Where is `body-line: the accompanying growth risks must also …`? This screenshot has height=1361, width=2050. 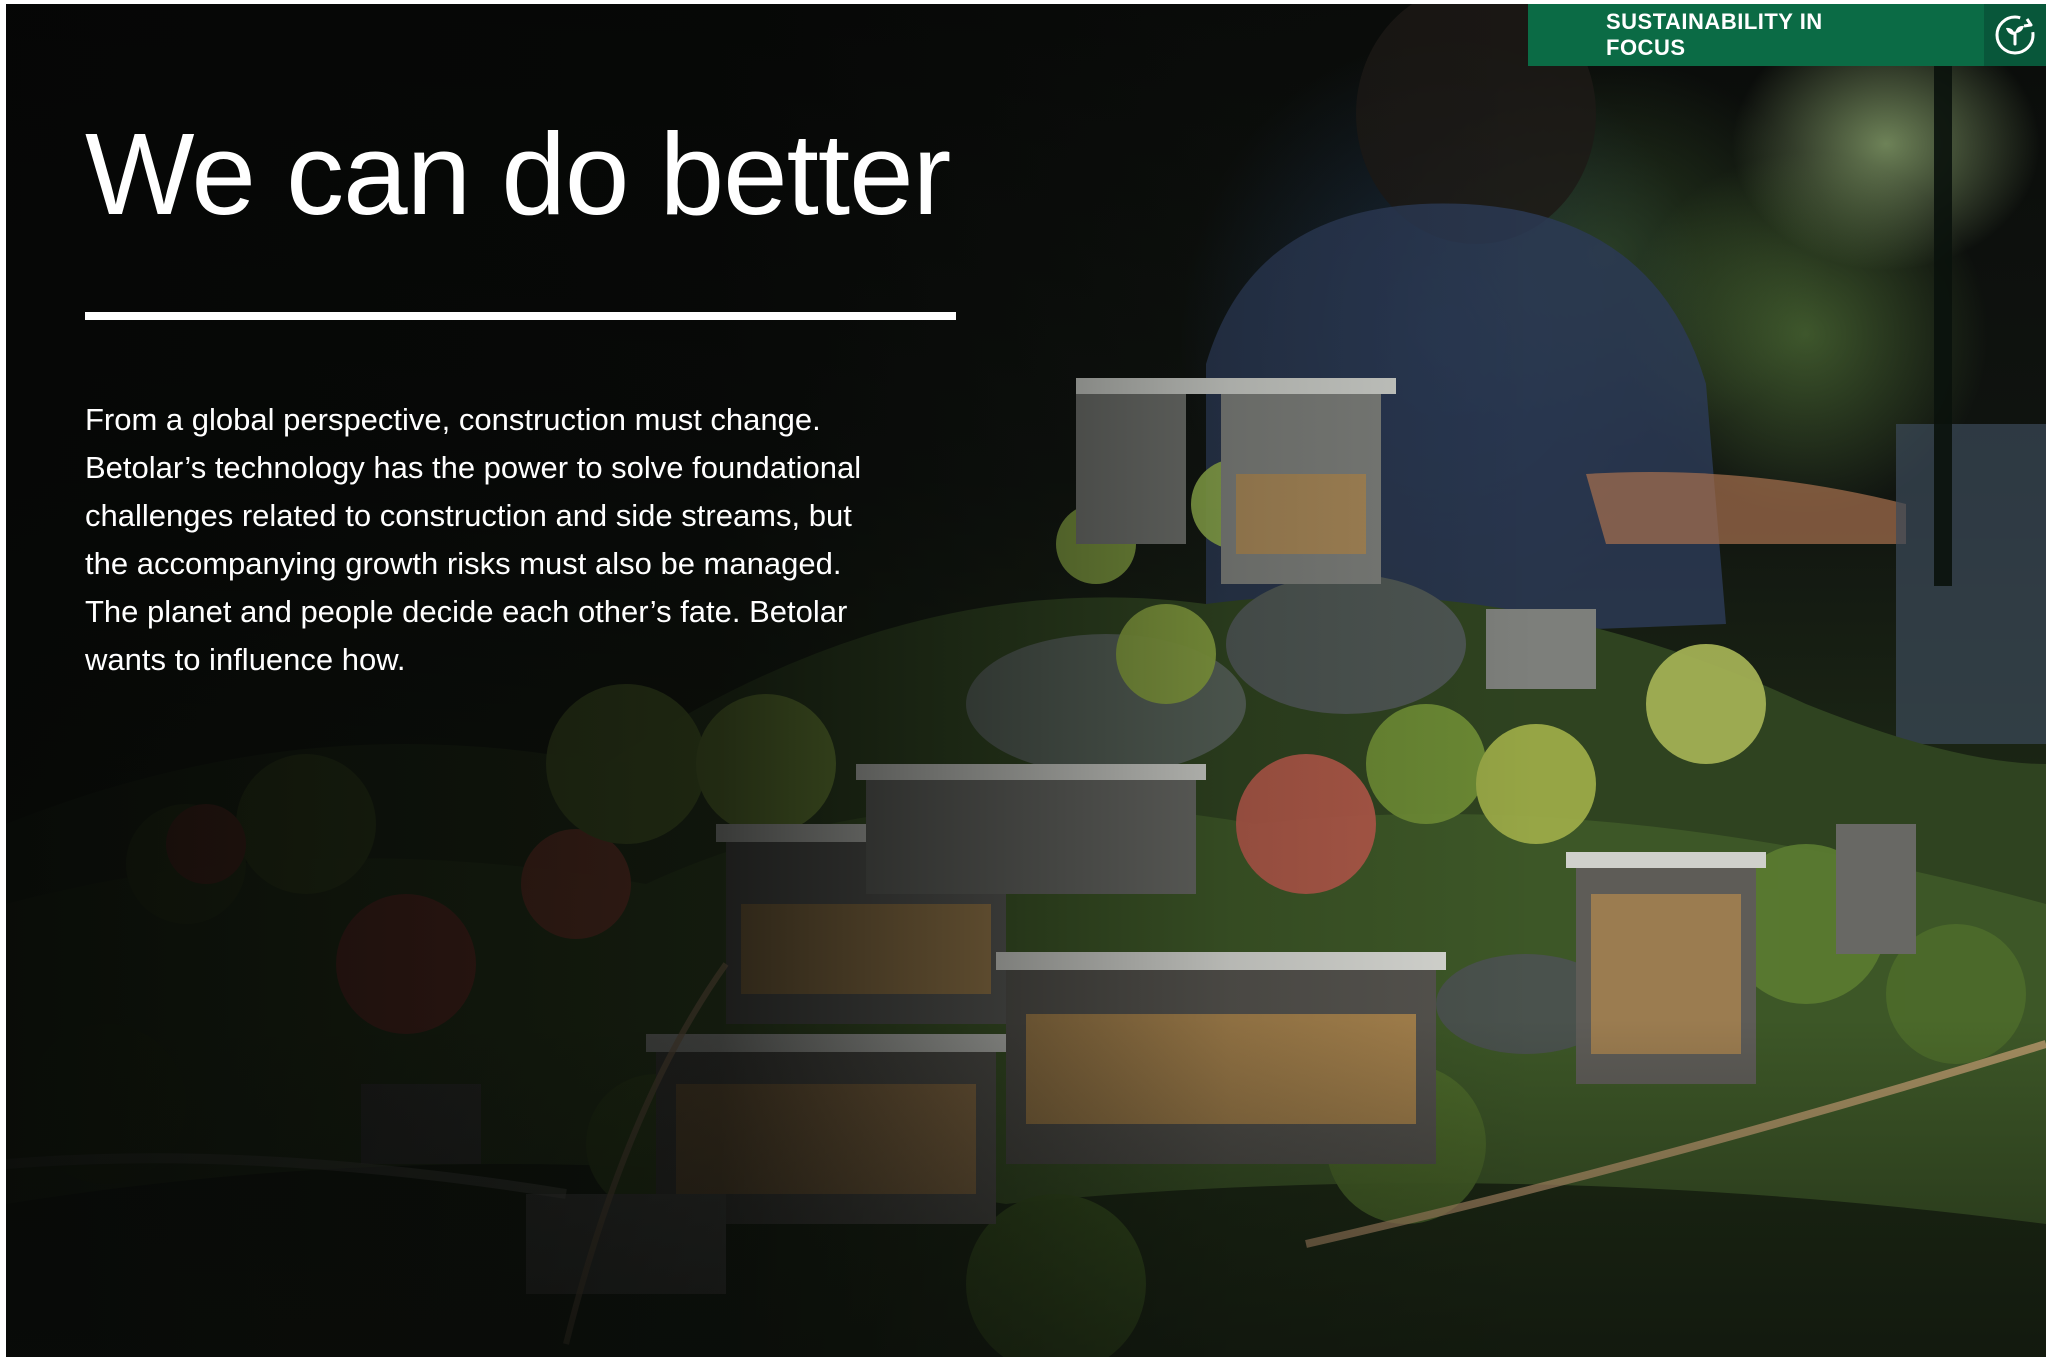 body-line: the accompanying growth risks must also … is located at coordinates (463, 563).